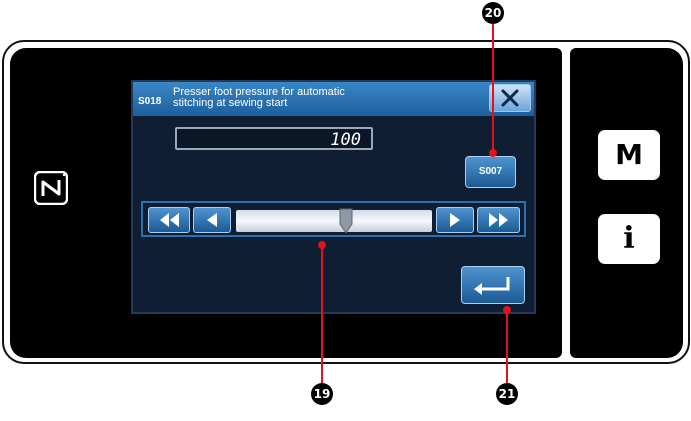 Image resolution: width=691 pixels, height=421 pixels. I want to click on close-icon, so click(510, 98).